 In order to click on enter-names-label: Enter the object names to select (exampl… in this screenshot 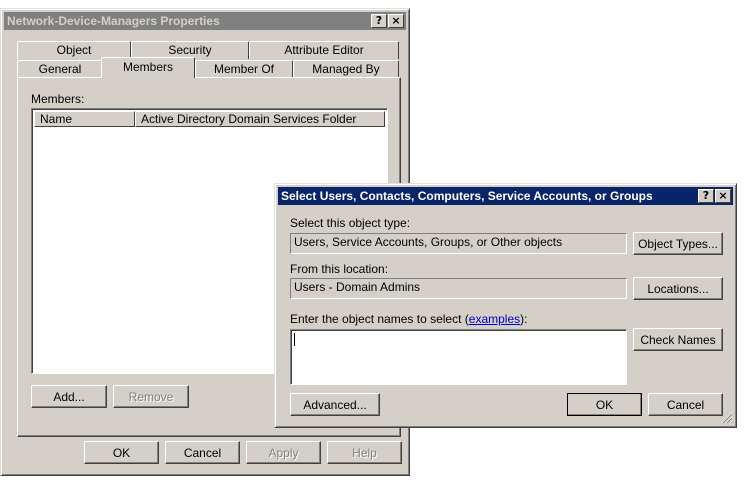, I will do `click(408, 319)`.